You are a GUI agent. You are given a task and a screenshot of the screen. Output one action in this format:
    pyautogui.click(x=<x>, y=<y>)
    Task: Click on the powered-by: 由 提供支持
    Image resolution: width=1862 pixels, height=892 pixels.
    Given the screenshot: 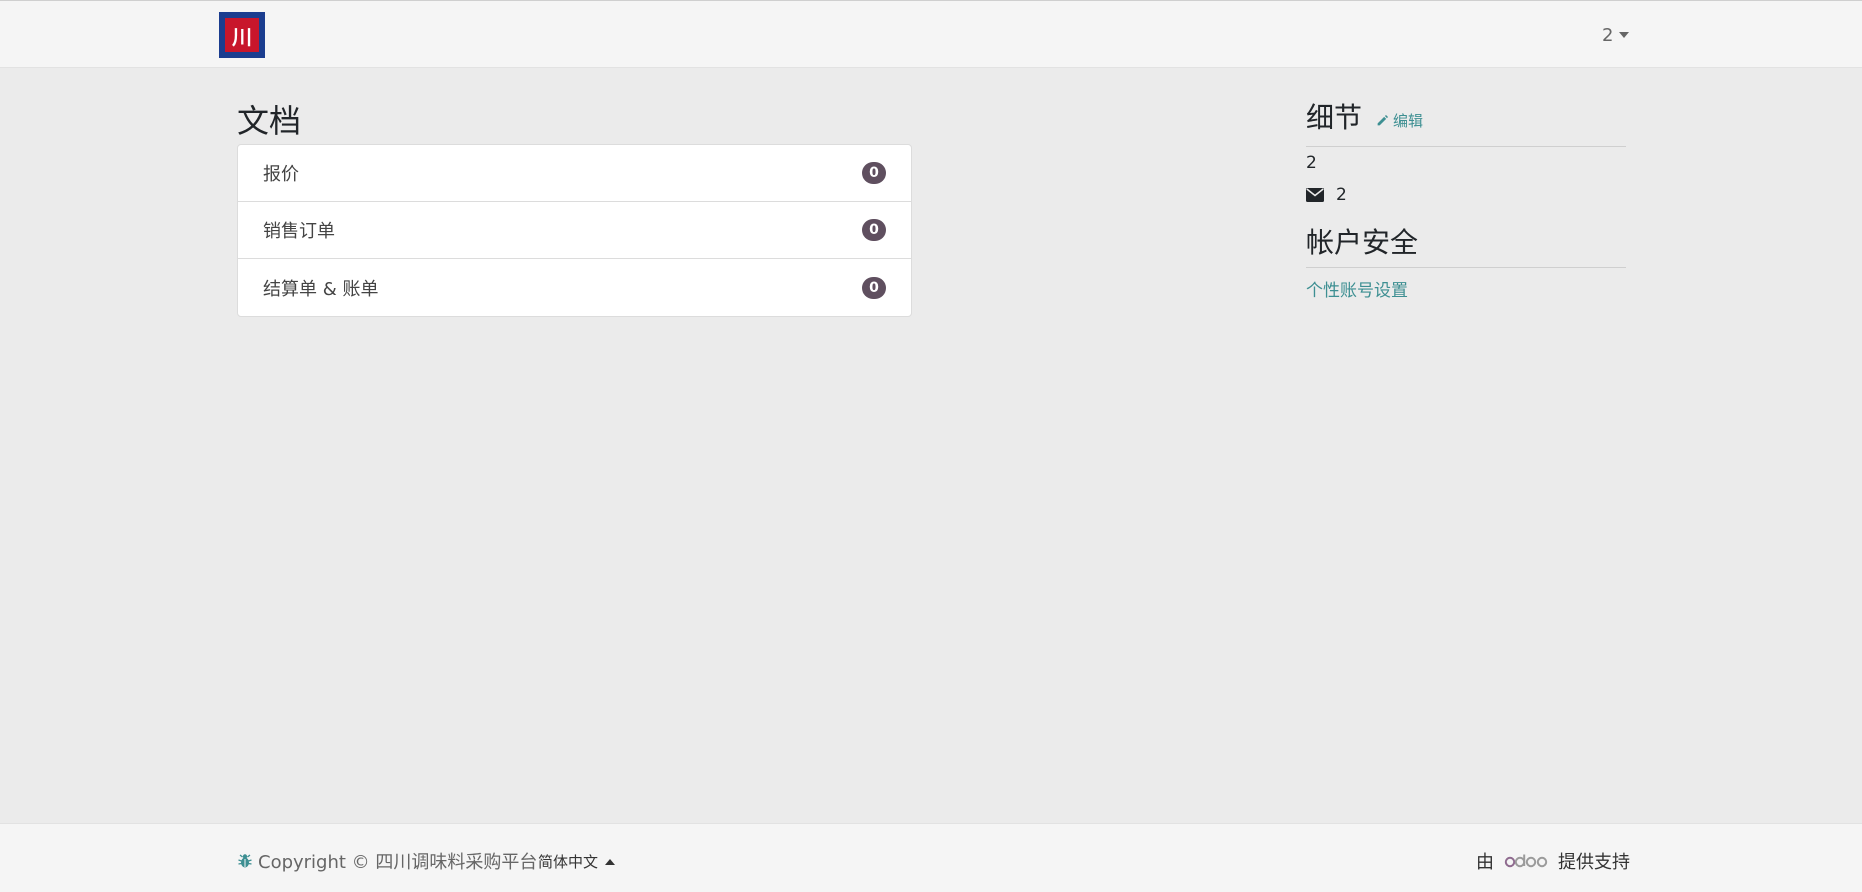 What is the action you would take?
    pyautogui.click(x=1553, y=861)
    